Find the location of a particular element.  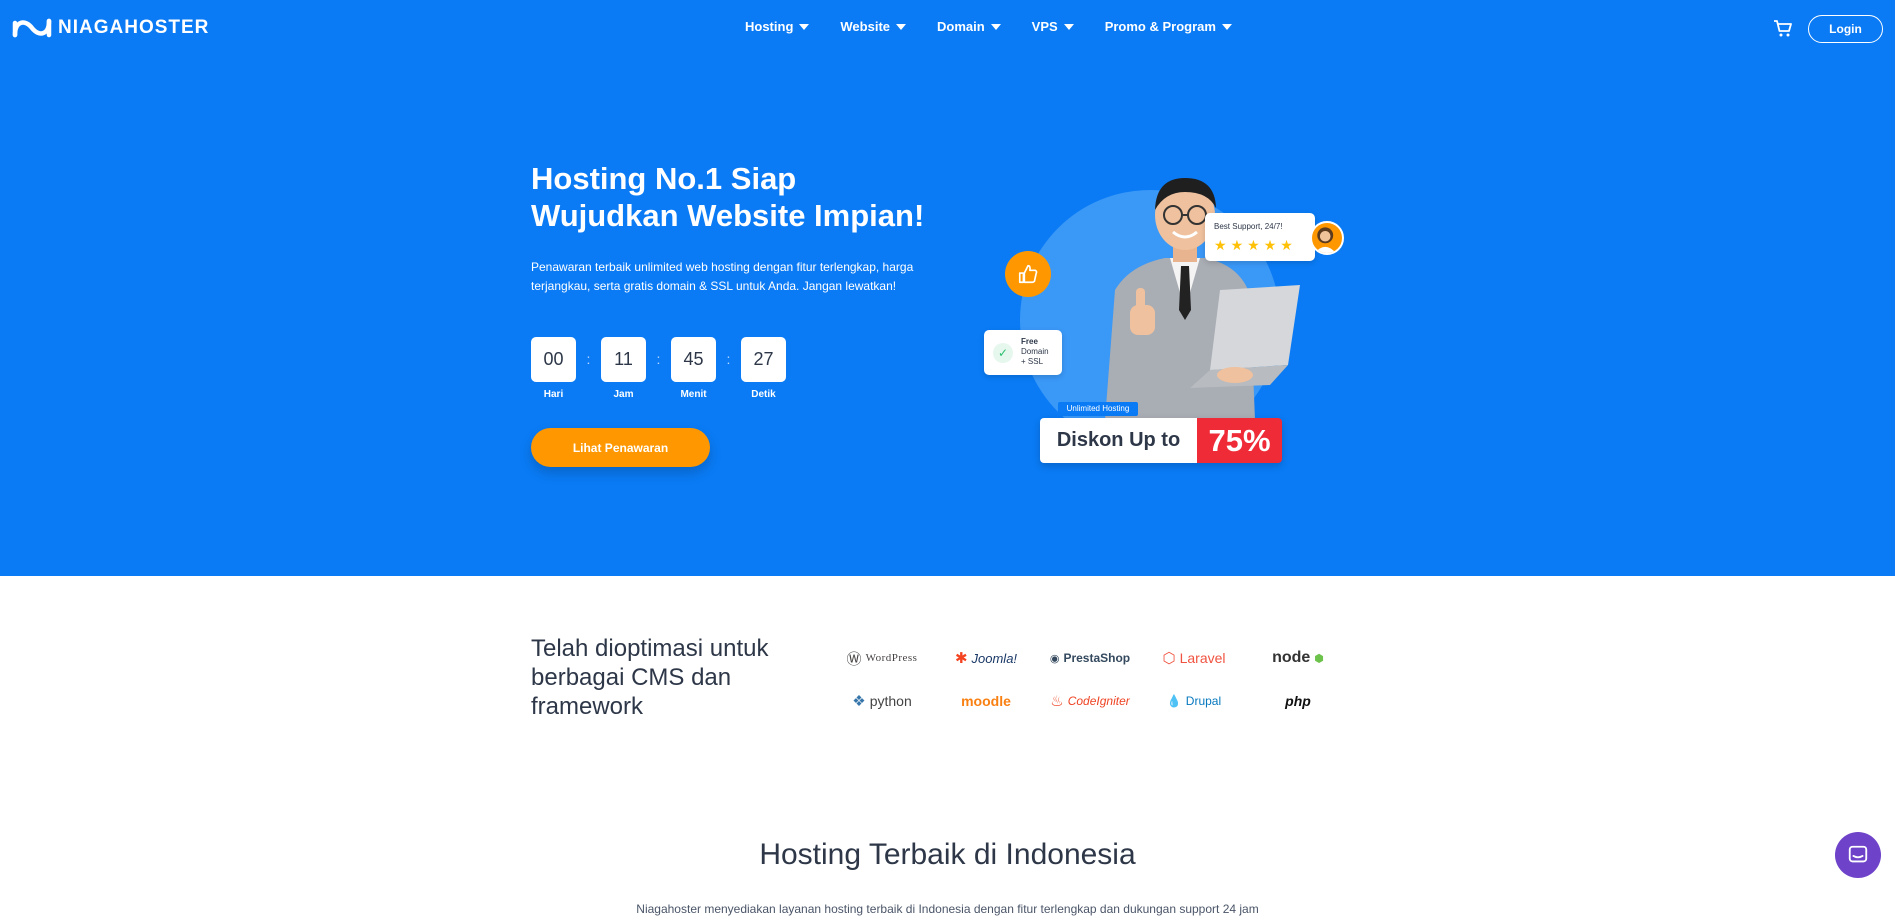

wordpress-logo: Ⓦ WordPress is located at coordinates (882, 658).